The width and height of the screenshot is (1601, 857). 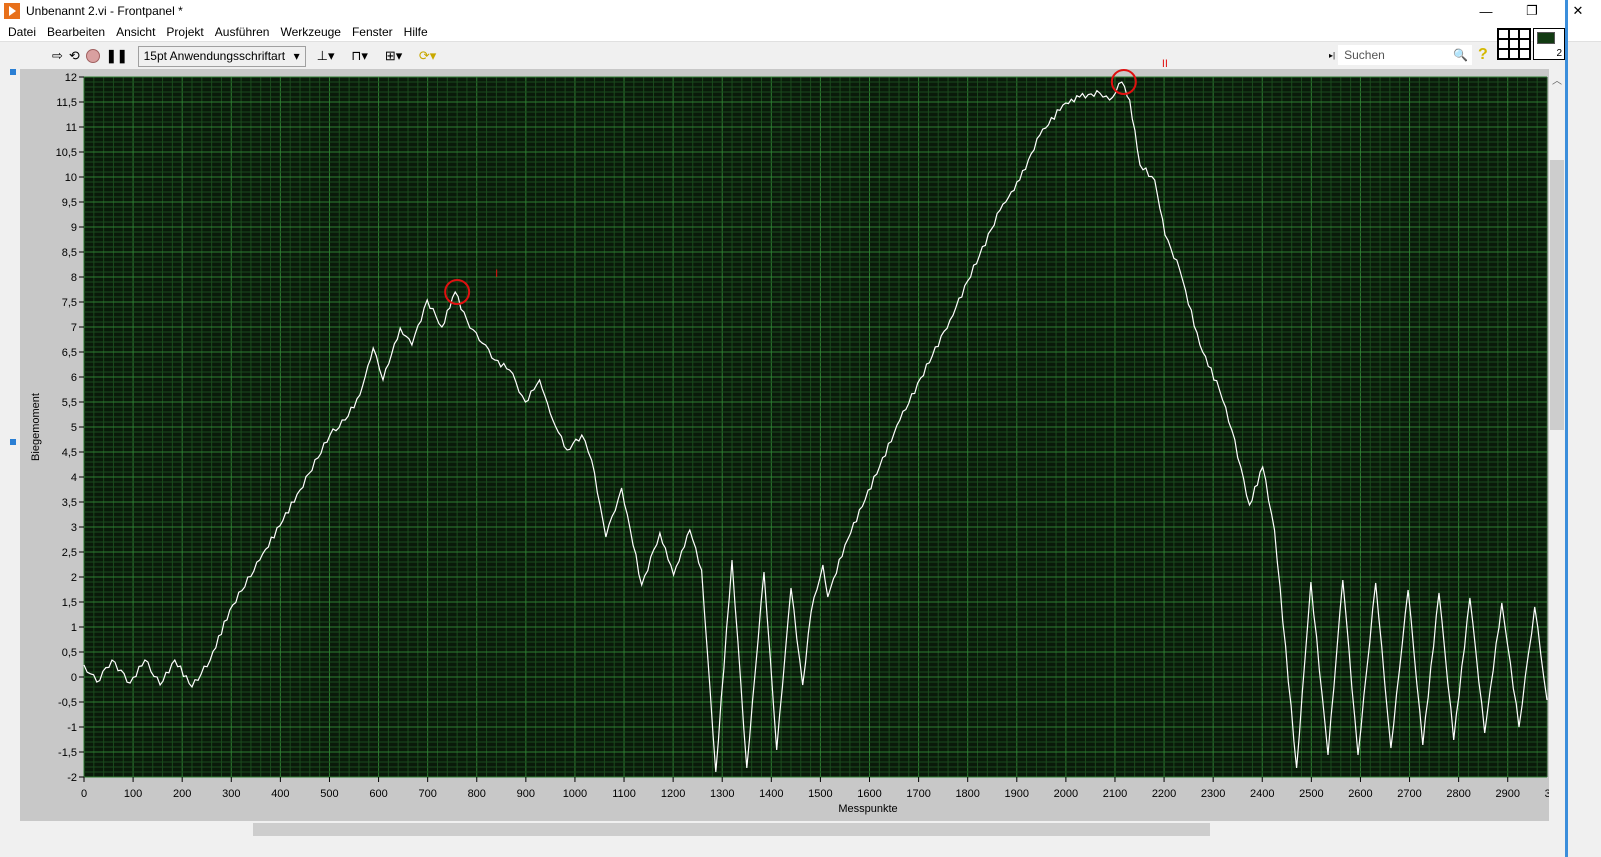 I want to click on x-tick-label: 0, so click(x=84, y=794).